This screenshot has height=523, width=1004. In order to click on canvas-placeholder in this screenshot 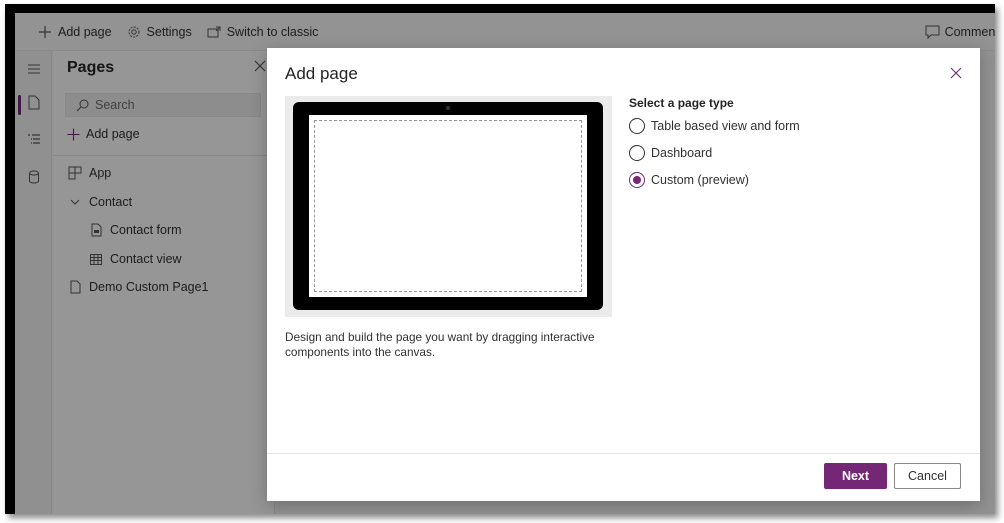, I will do `click(448, 206)`.